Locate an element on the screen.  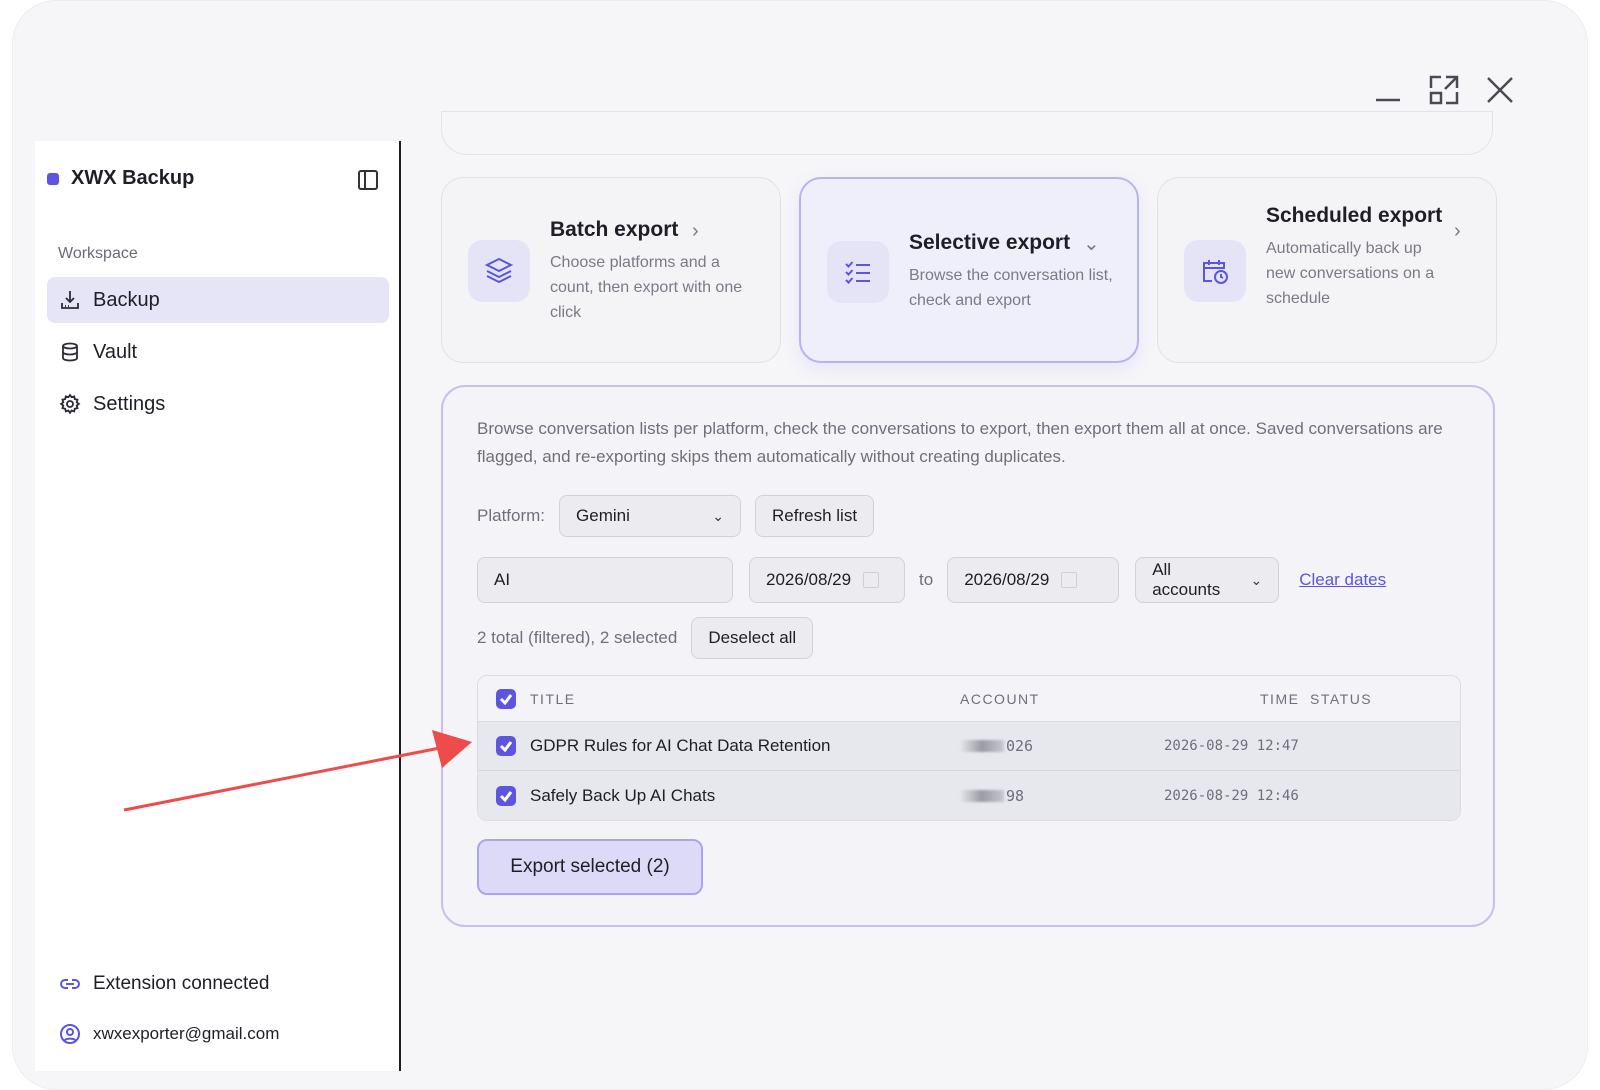
brand-name: XWX Backup is located at coordinates (133, 178).